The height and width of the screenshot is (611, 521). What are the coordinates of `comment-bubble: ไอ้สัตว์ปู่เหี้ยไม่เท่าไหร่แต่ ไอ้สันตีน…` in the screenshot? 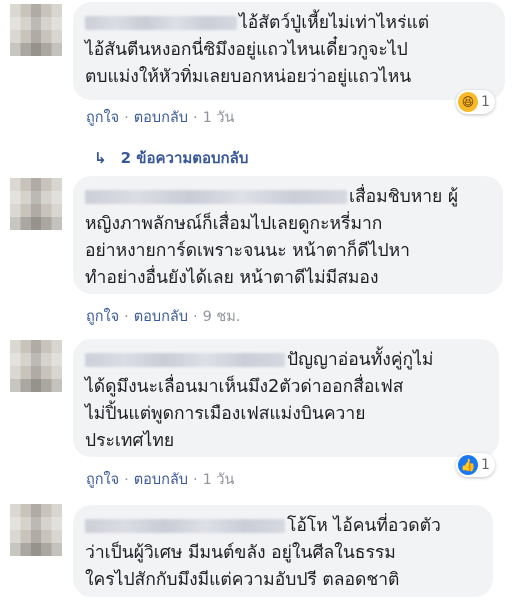 It's located at (289, 51).